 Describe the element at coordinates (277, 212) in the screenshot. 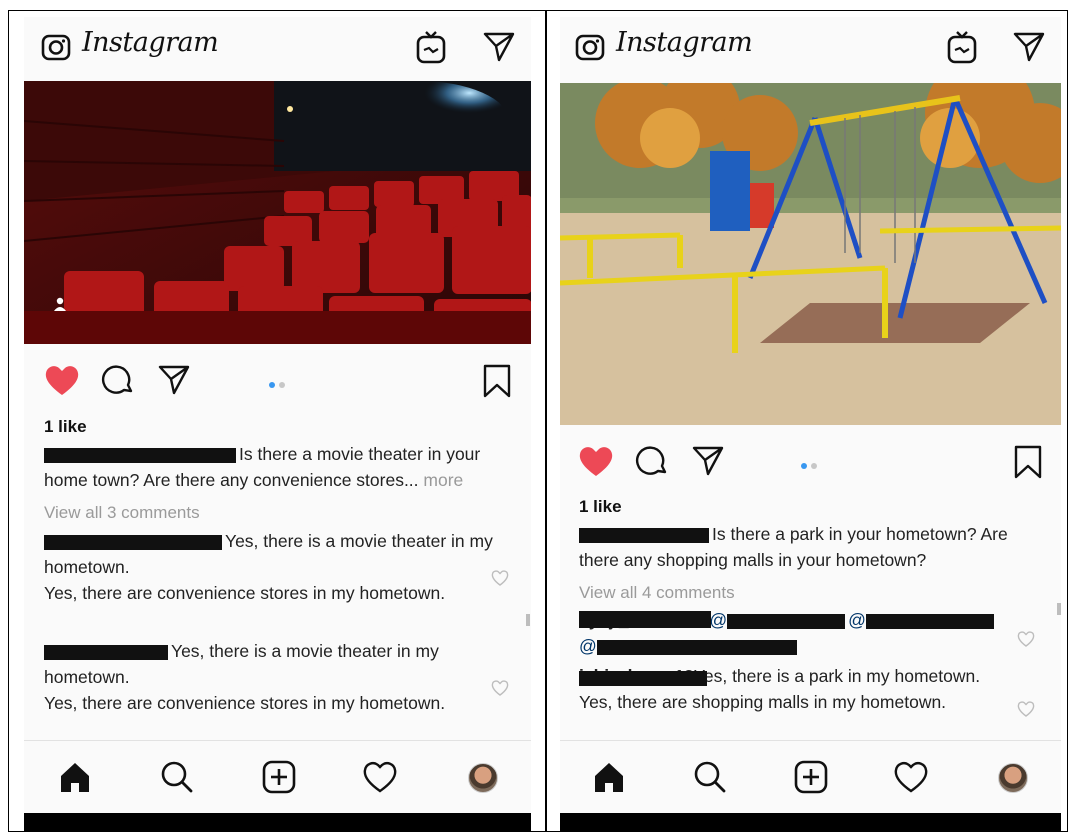

I see `post-photo-movie-theater` at that location.